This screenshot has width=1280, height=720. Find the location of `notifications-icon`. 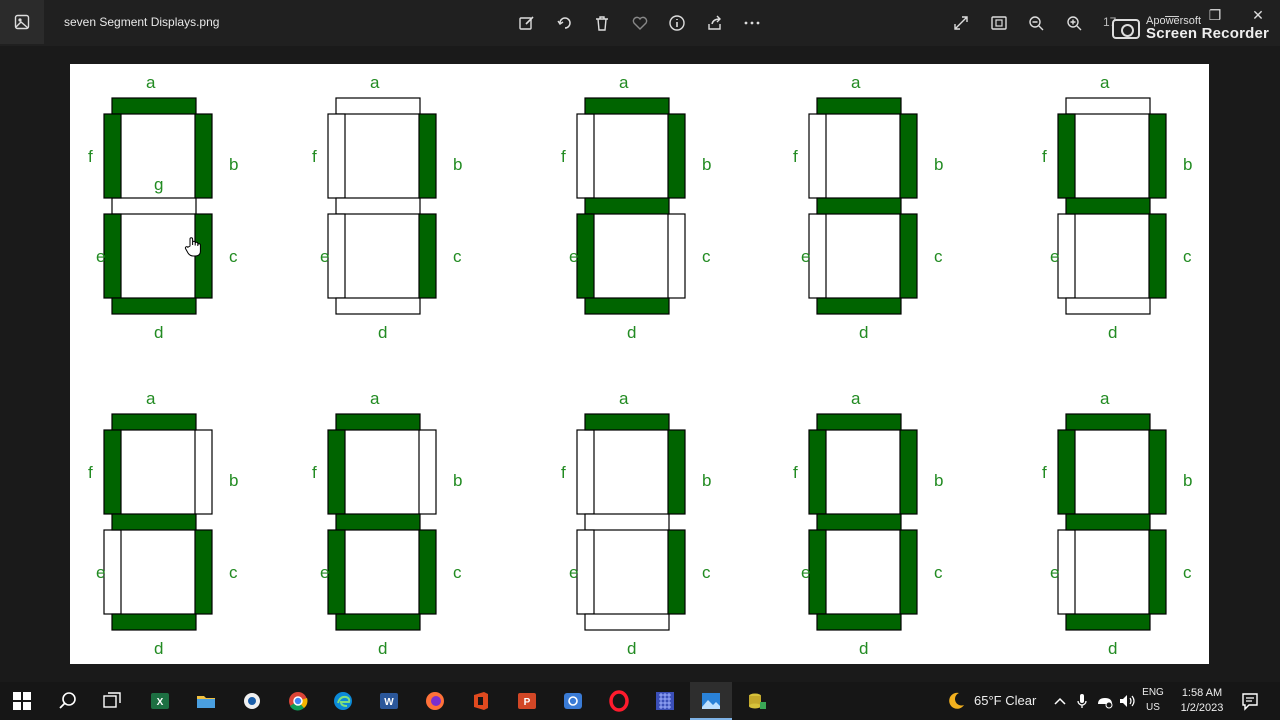

notifications-icon is located at coordinates (1250, 701).